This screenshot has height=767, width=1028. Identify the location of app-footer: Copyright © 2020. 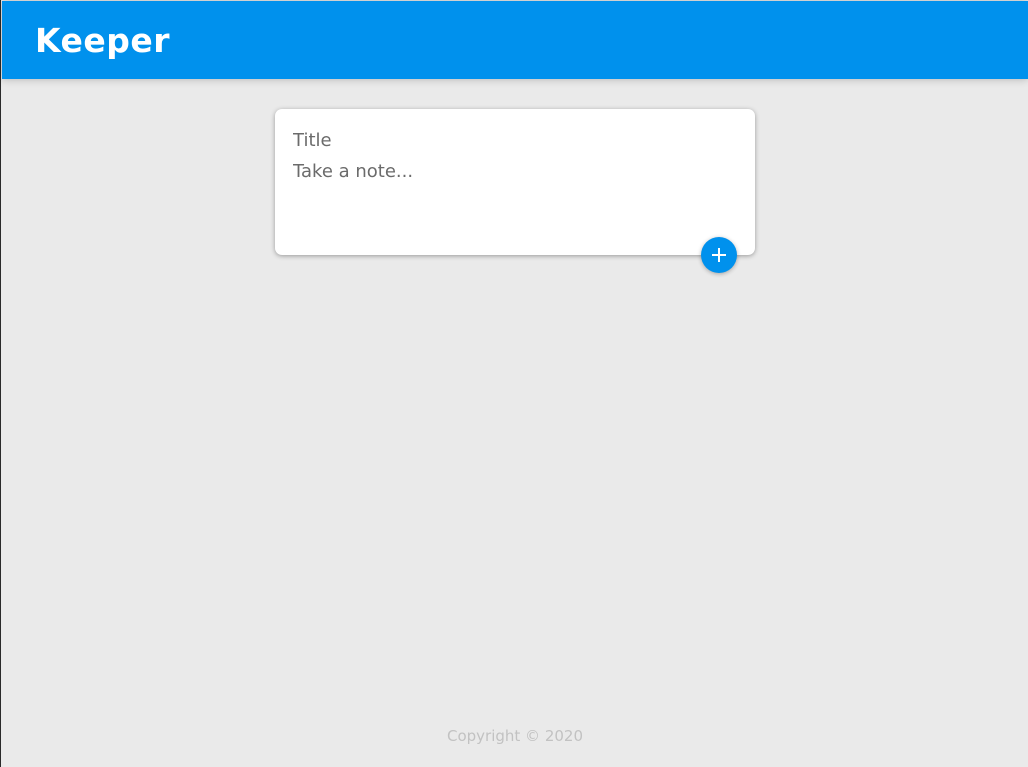
(514, 736).